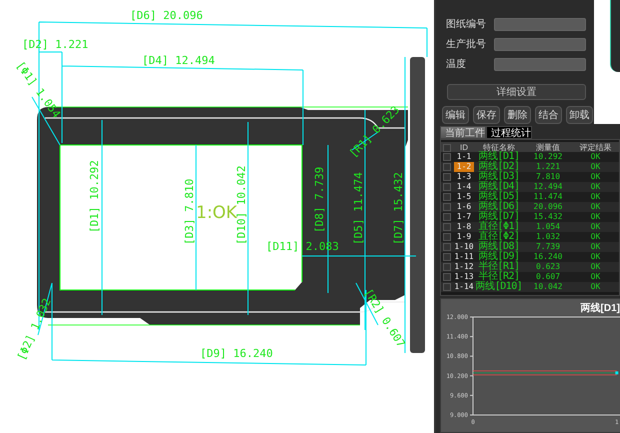 This screenshot has height=433, width=620. I want to click on column-header: ID, so click(464, 147).